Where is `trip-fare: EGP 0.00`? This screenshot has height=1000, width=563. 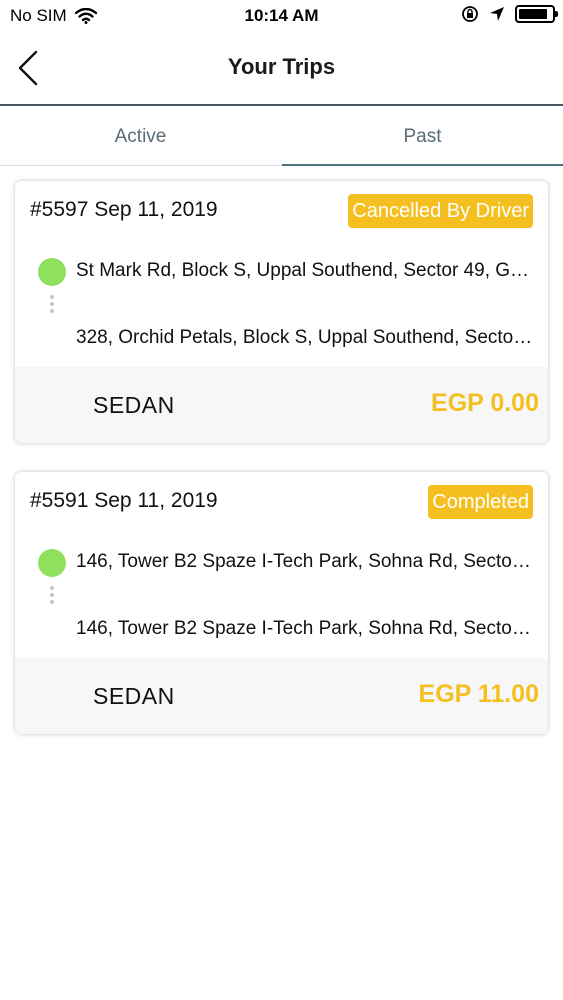
trip-fare: EGP 0.00 is located at coordinates (485, 403).